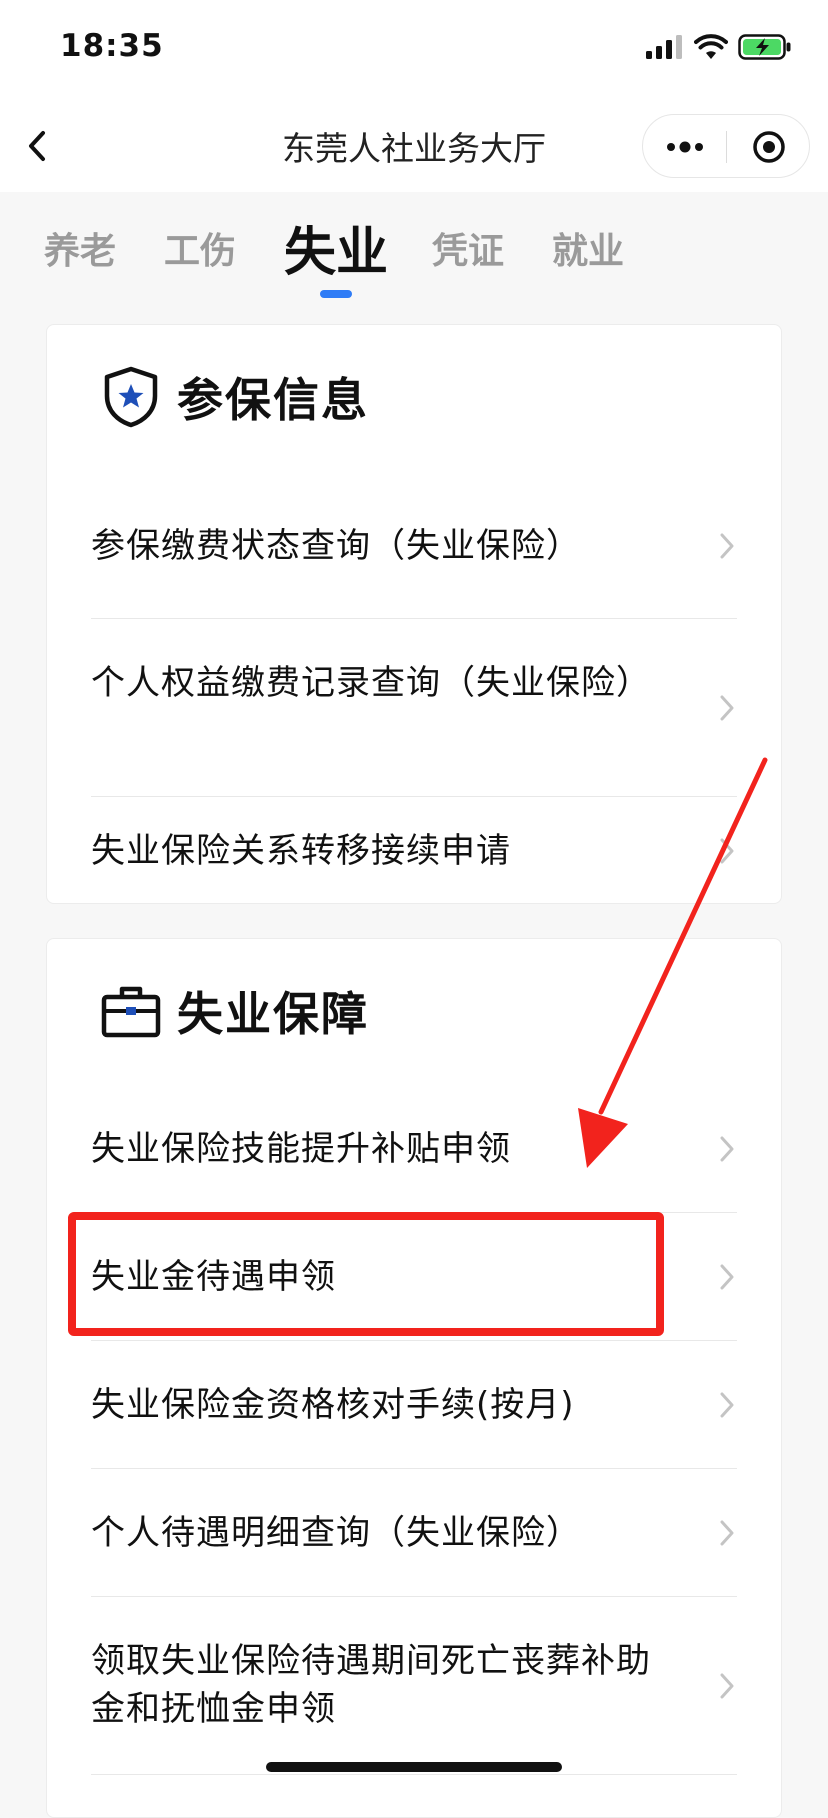  What do you see at coordinates (336, 294) in the screenshot?
I see `active-tab-indicator` at bounding box center [336, 294].